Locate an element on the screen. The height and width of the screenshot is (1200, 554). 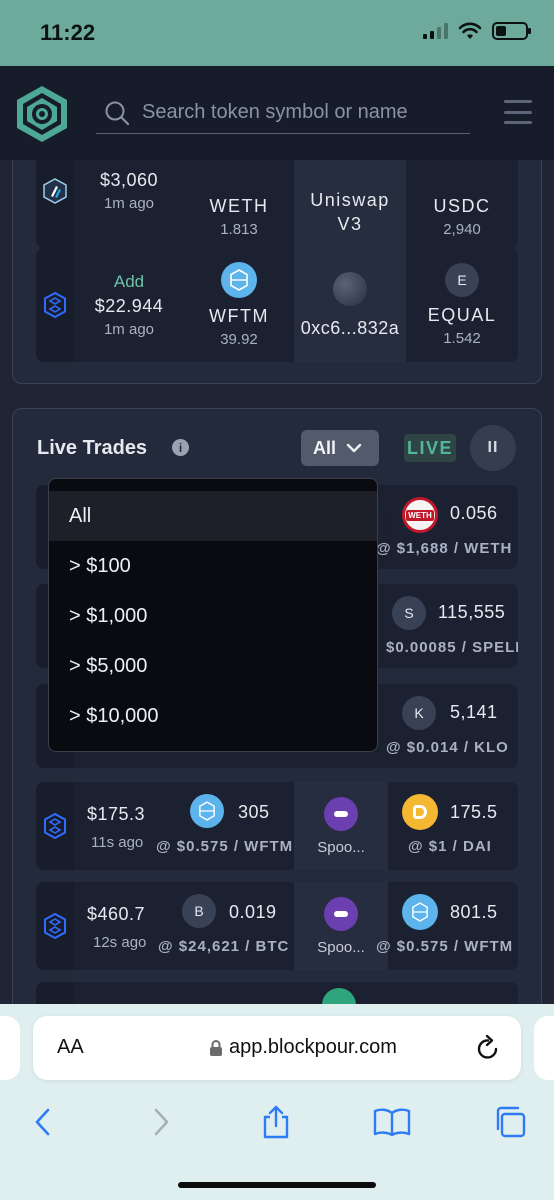
search-bar is located at coordinates (283, 113).